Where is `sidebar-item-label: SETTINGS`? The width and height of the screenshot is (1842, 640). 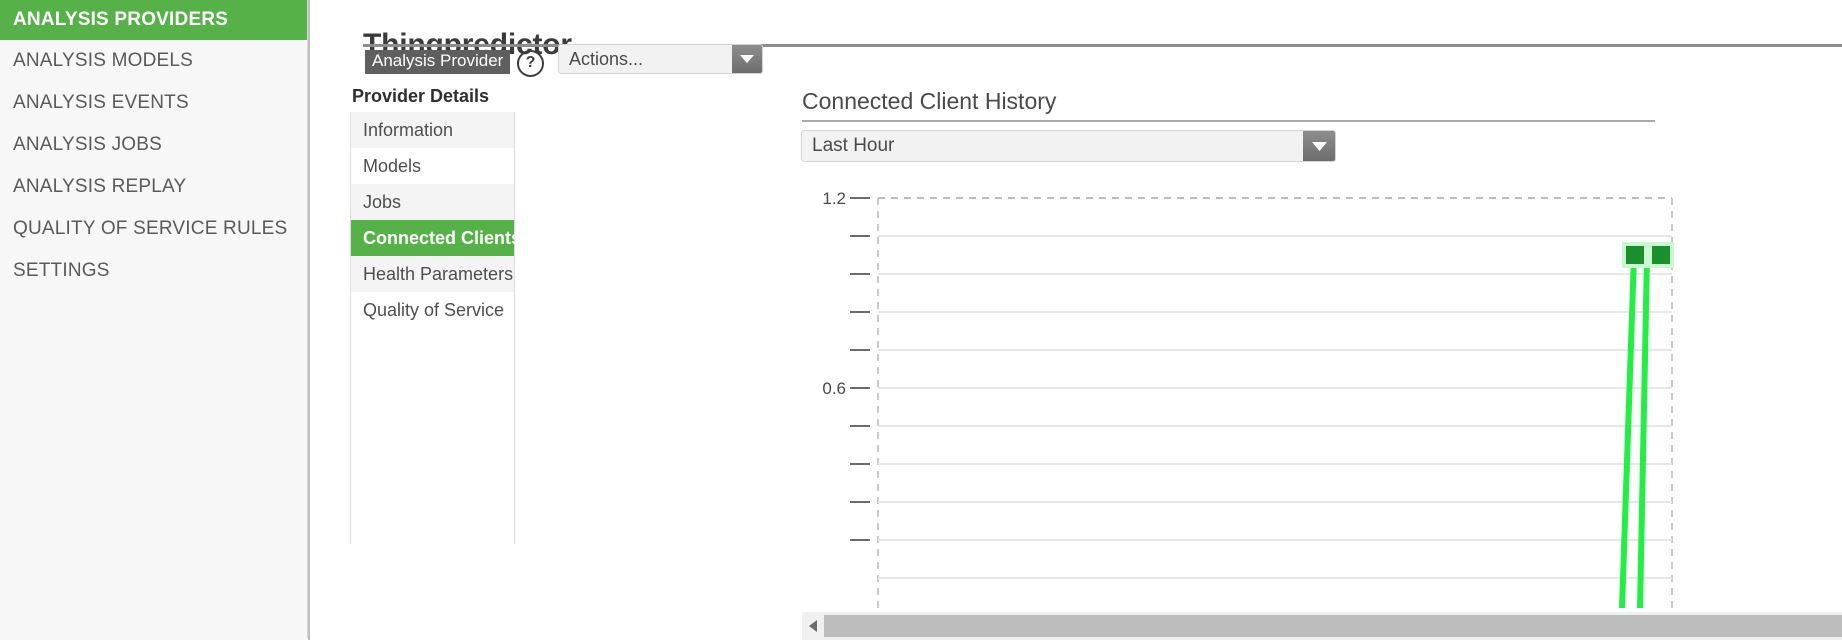 sidebar-item-label: SETTINGS is located at coordinates (61, 270).